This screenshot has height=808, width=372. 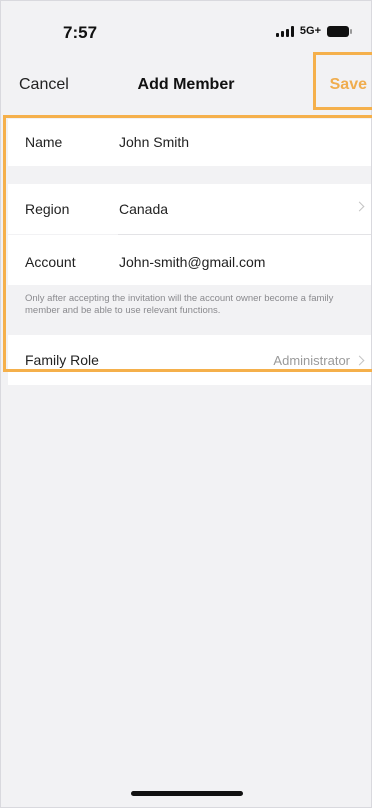 What do you see at coordinates (187, 793) in the screenshot?
I see `home-indicator` at bounding box center [187, 793].